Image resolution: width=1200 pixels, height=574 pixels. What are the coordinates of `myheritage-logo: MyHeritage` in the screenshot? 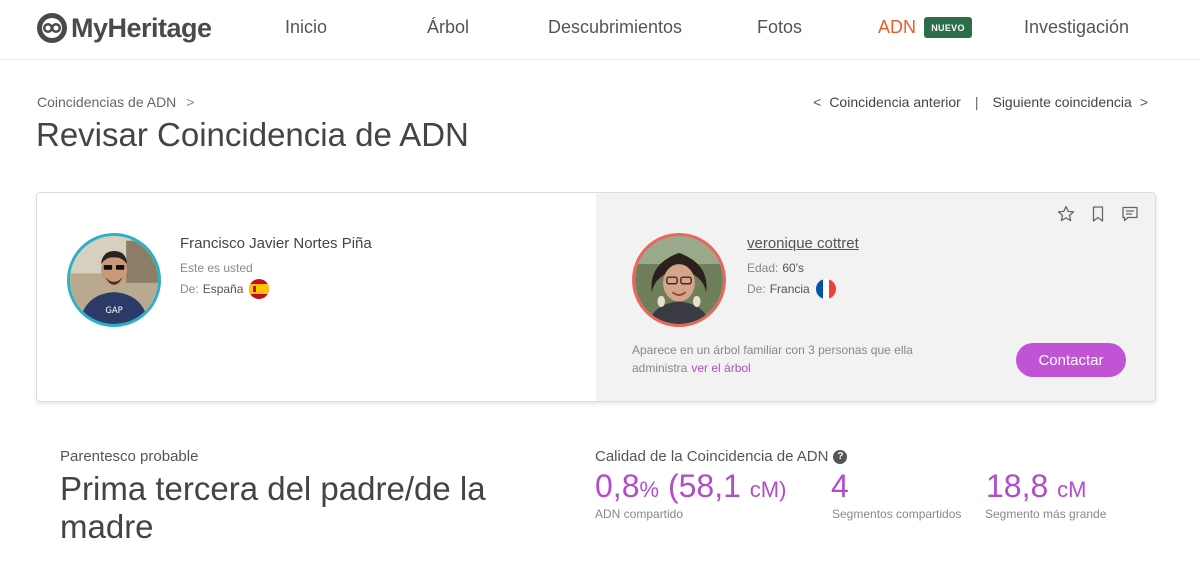 It's located at (124, 28).